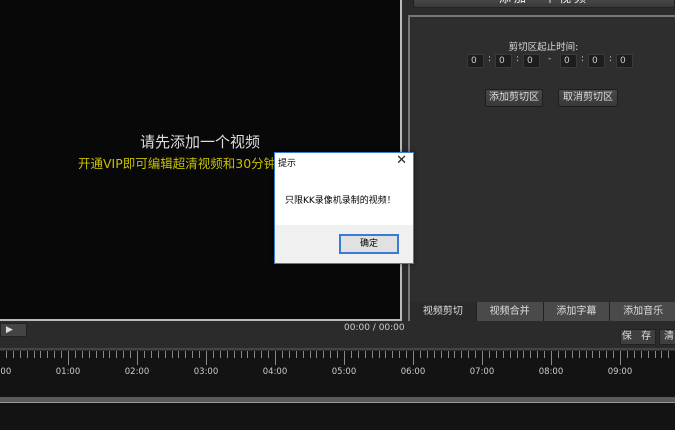  What do you see at coordinates (638, 337) in the screenshot?
I see `save-button: 保 存` at bounding box center [638, 337].